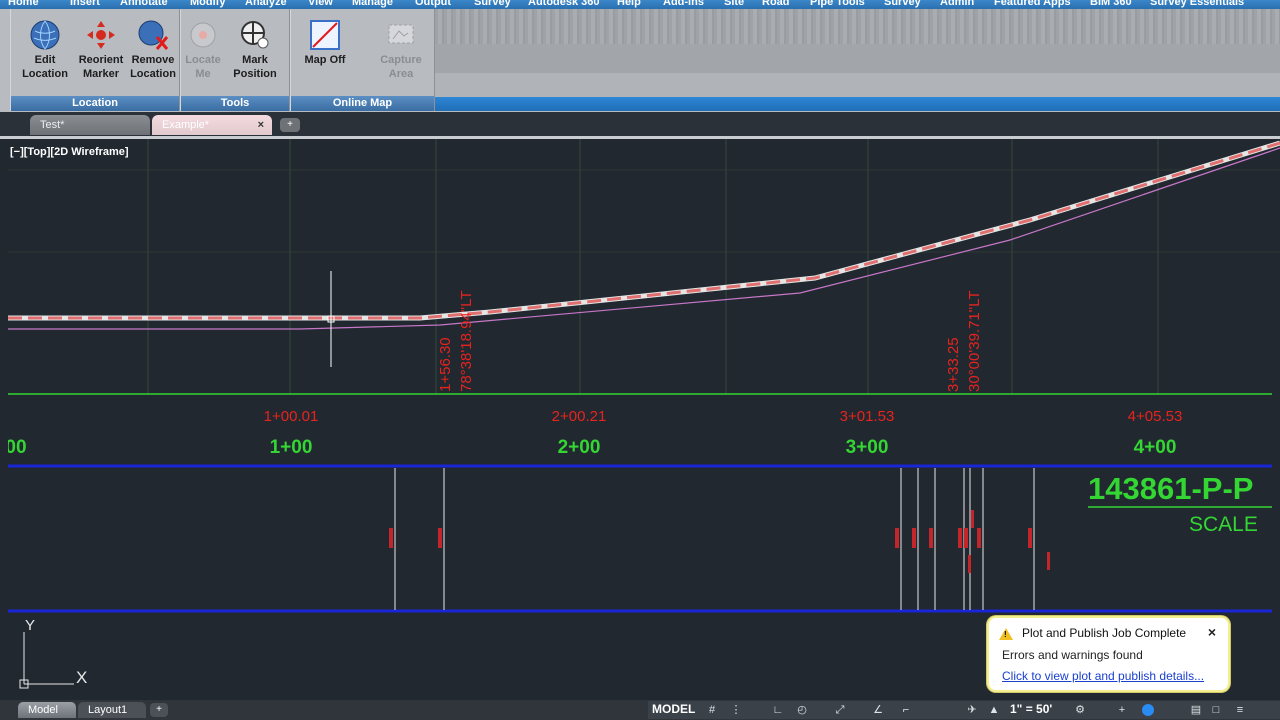 The width and height of the screenshot is (1280, 720). Describe the element at coordinates (45, 35) in the screenshot. I see `globe-icon` at that location.